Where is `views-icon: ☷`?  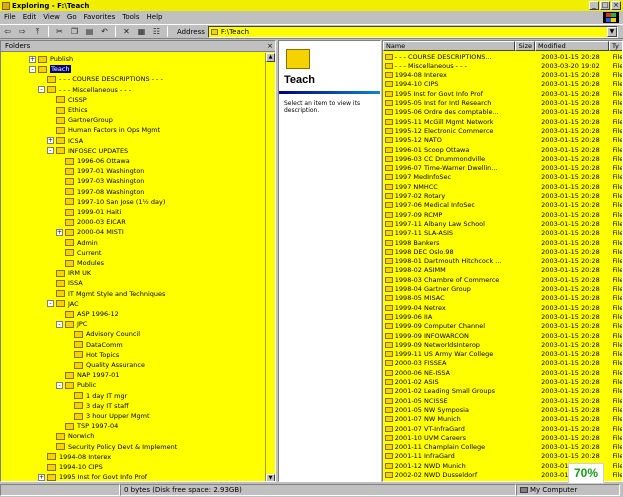 views-icon: ☷ is located at coordinates (156, 32).